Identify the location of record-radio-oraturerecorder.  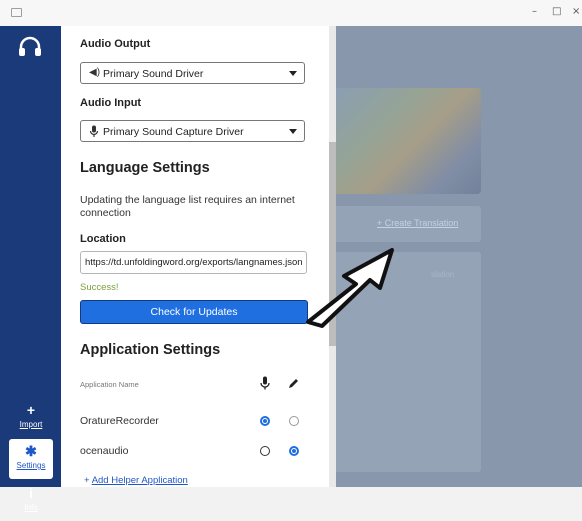
(265, 421).